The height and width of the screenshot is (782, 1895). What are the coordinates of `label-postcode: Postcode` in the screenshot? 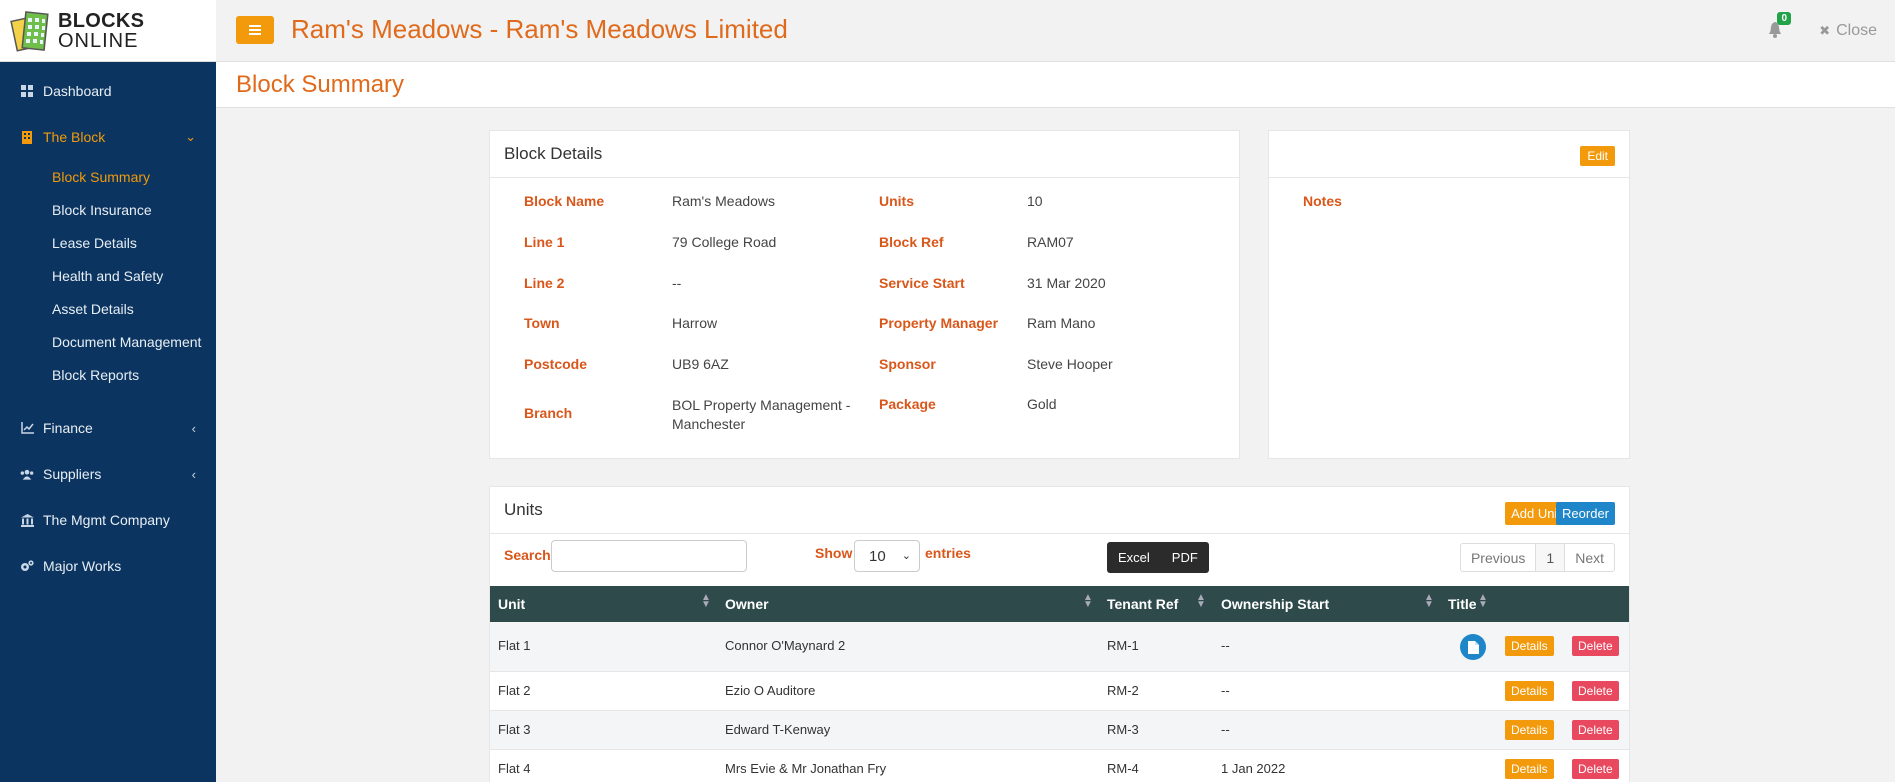 It's located at (556, 364).